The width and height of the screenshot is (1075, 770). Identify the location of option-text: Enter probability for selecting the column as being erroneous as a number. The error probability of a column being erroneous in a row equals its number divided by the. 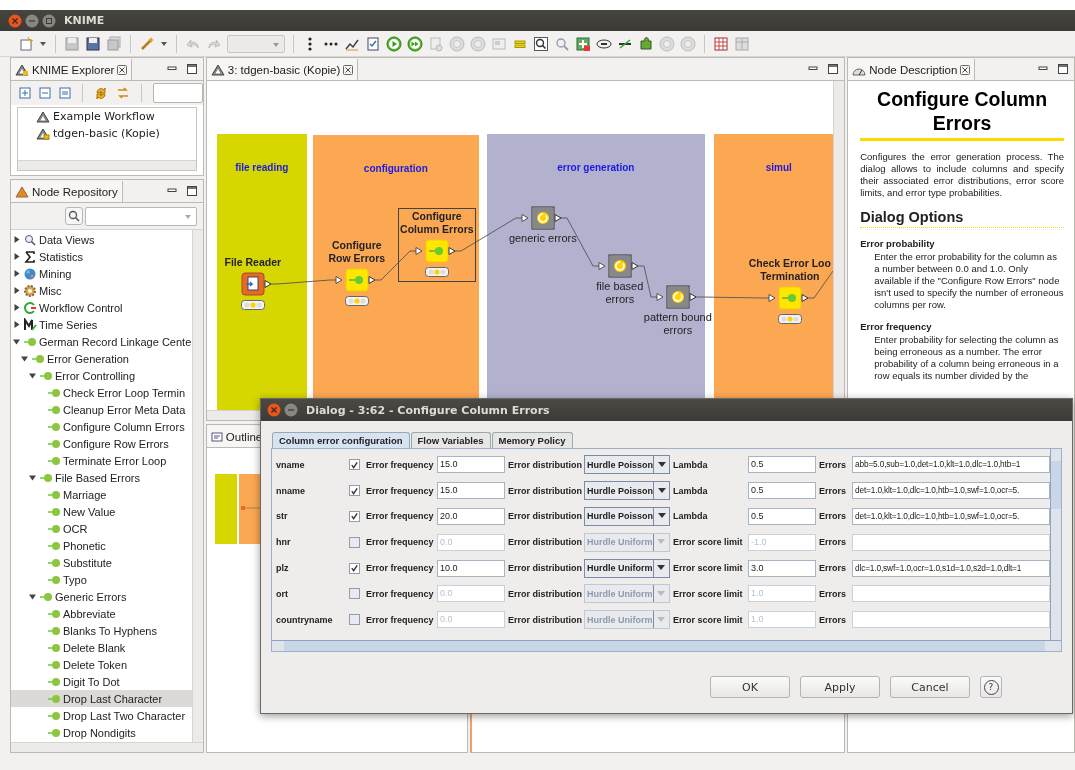
(966, 358).